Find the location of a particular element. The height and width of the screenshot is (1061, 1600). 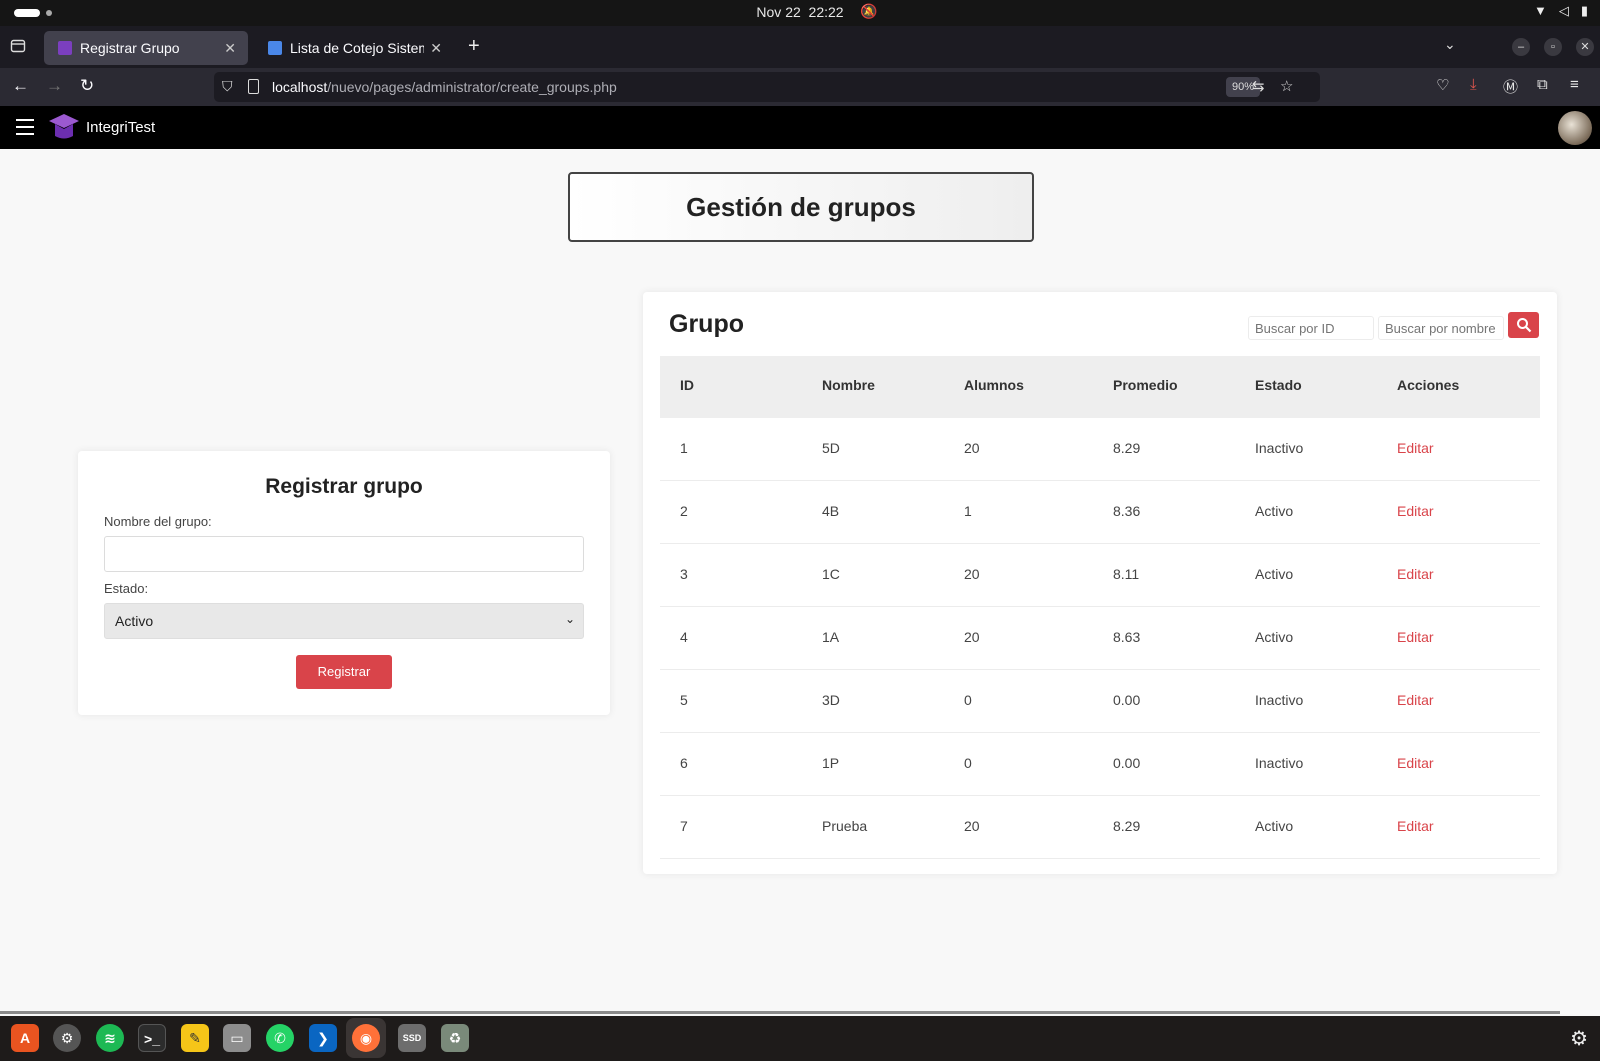

search-by-name-input is located at coordinates (1441, 328).